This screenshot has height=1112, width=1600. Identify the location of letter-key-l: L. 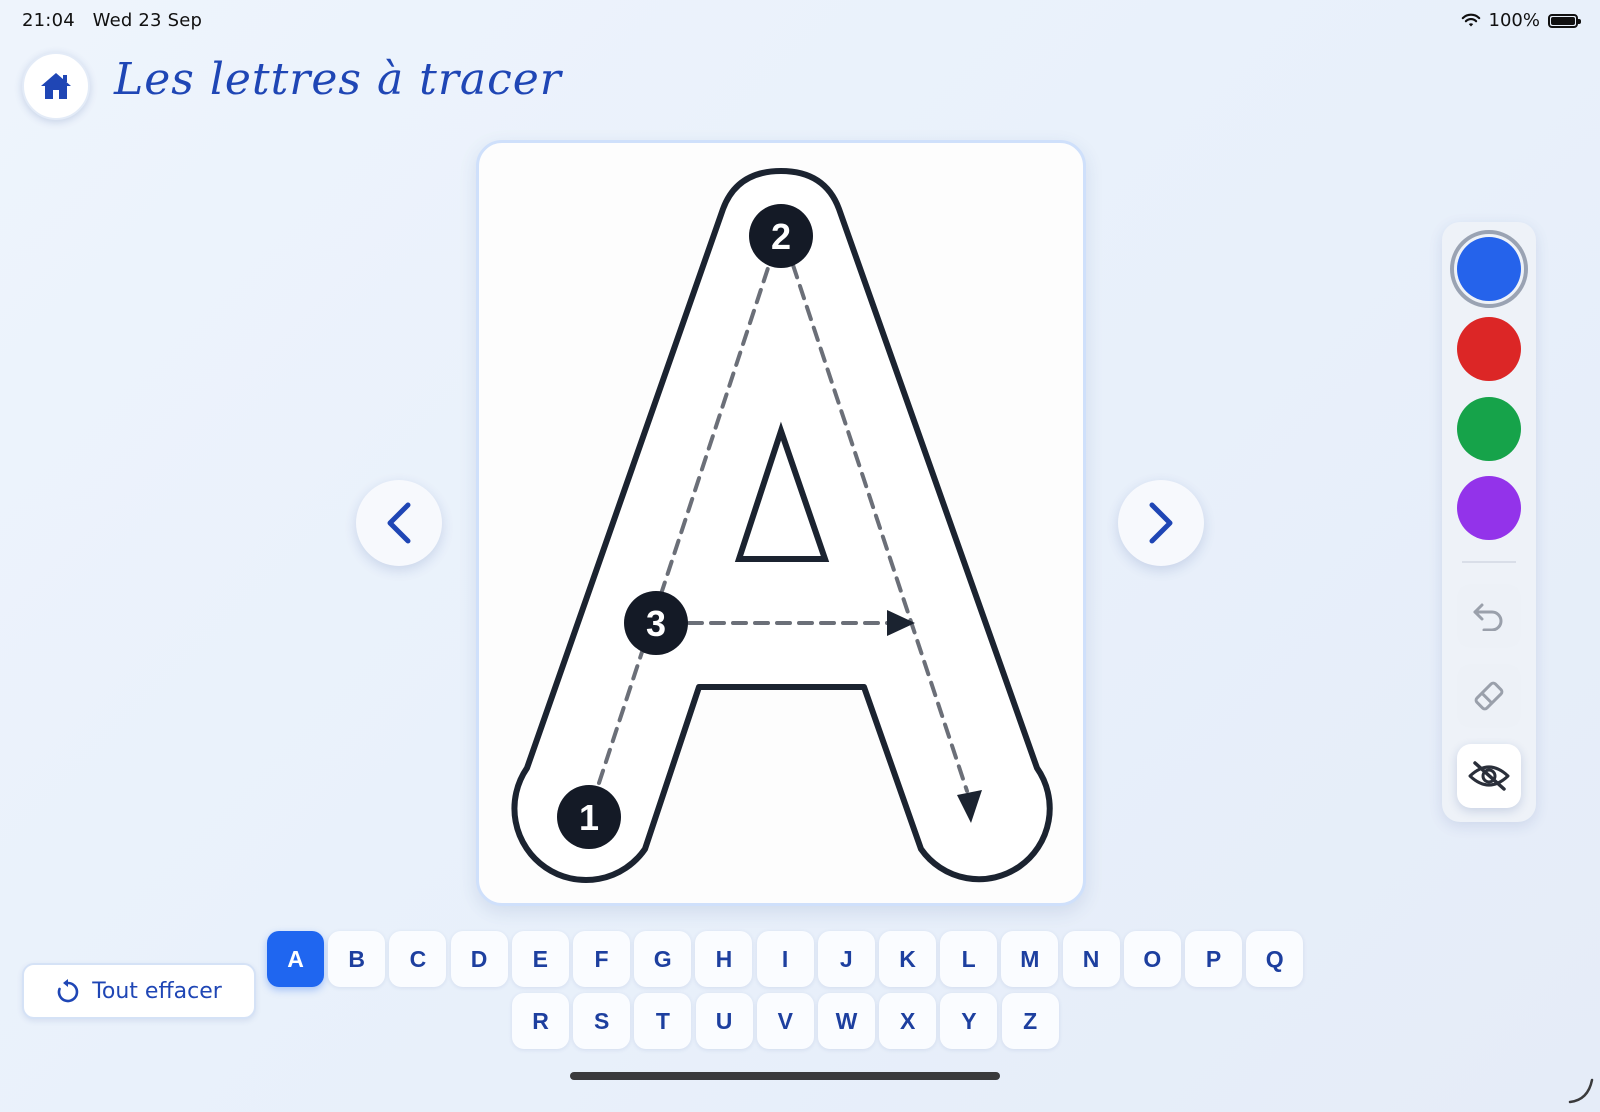
(969, 959).